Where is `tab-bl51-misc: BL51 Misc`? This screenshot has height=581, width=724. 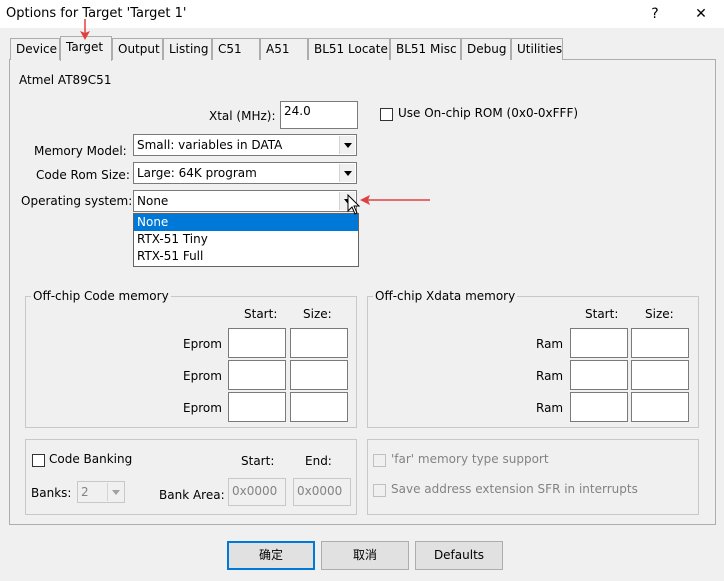
tab-bl51-misc: BL51 Misc is located at coordinates (425, 49).